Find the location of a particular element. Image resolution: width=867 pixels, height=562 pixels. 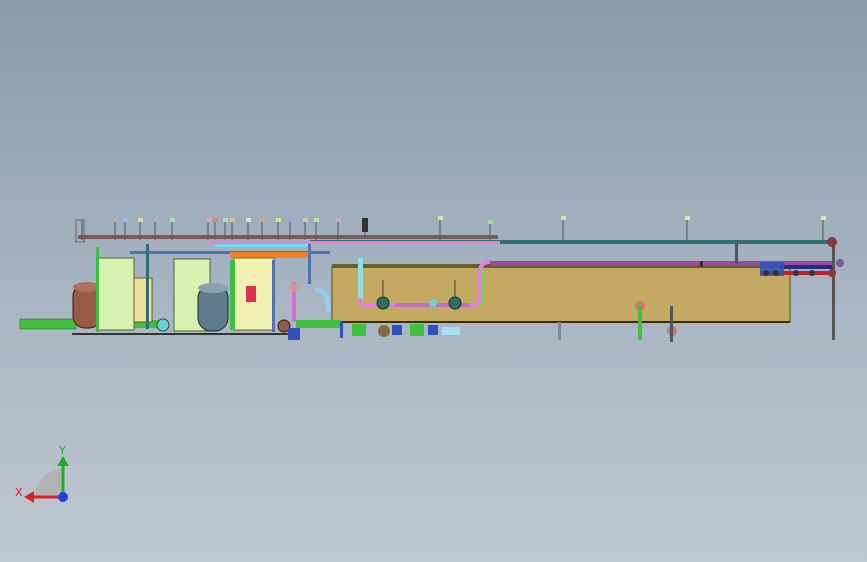

axis-triad: Y X is located at coordinates (42, 473).